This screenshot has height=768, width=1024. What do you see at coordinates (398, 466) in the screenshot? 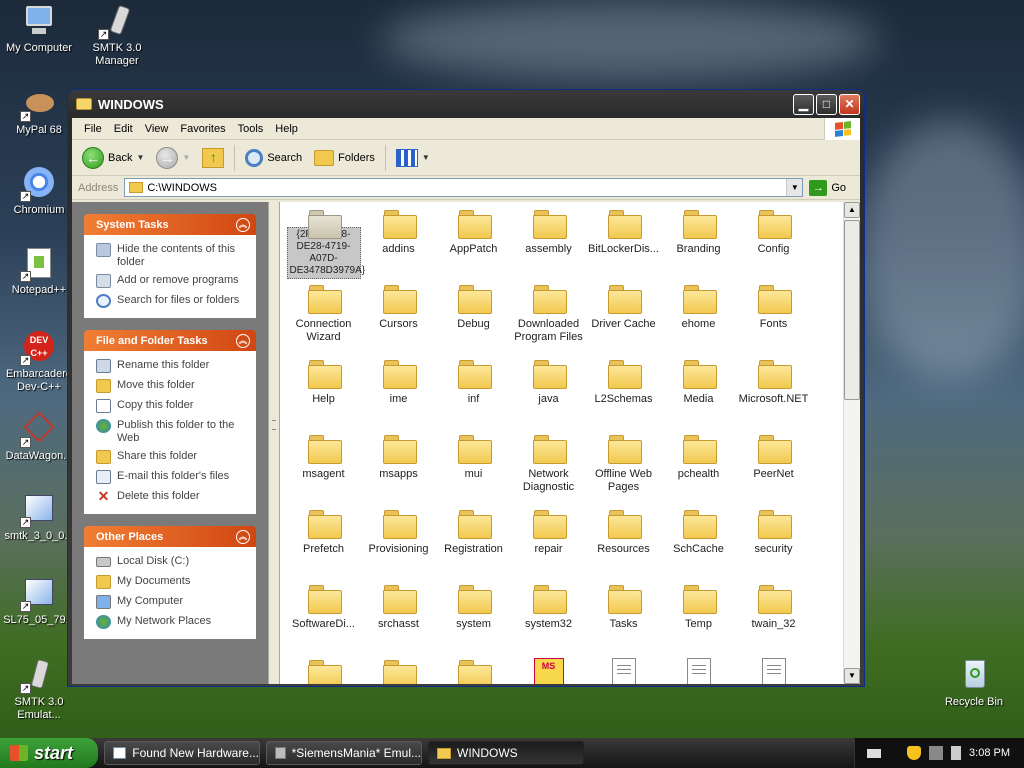
I see `file-item: msapps` at bounding box center [398, 466].